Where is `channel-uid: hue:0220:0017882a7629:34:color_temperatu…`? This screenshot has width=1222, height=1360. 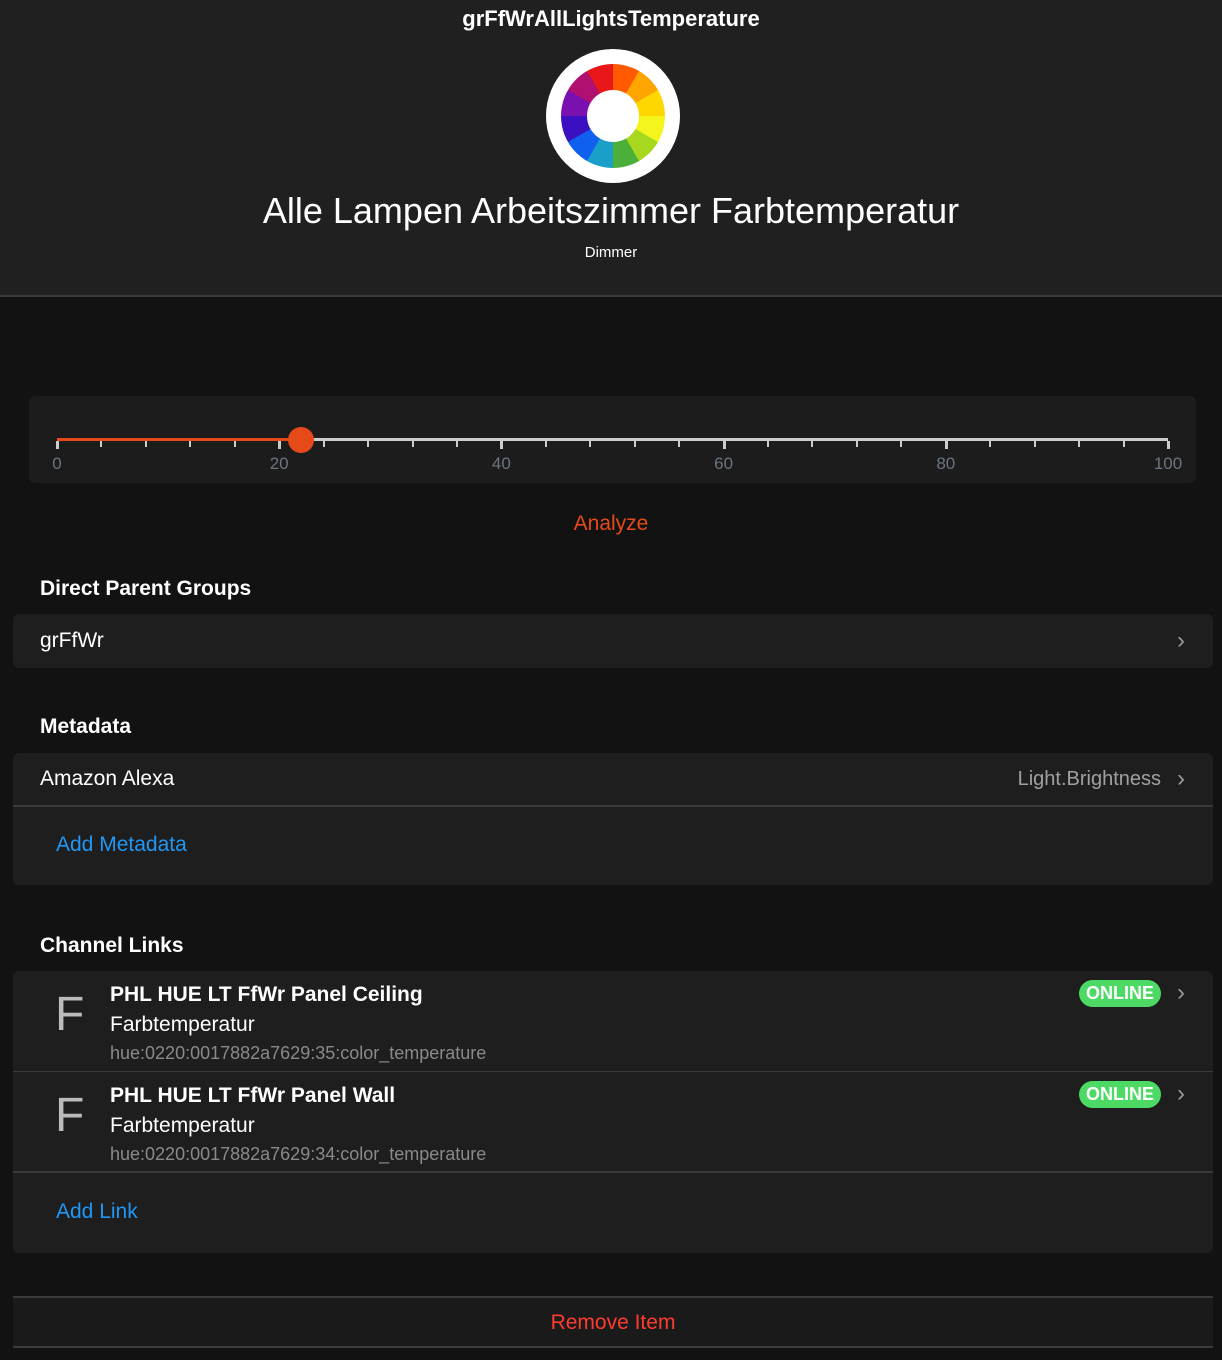 channel-uid: hue:0220:0017882a7629:34:color_temperatu… is located at coordinates (298, 1154).